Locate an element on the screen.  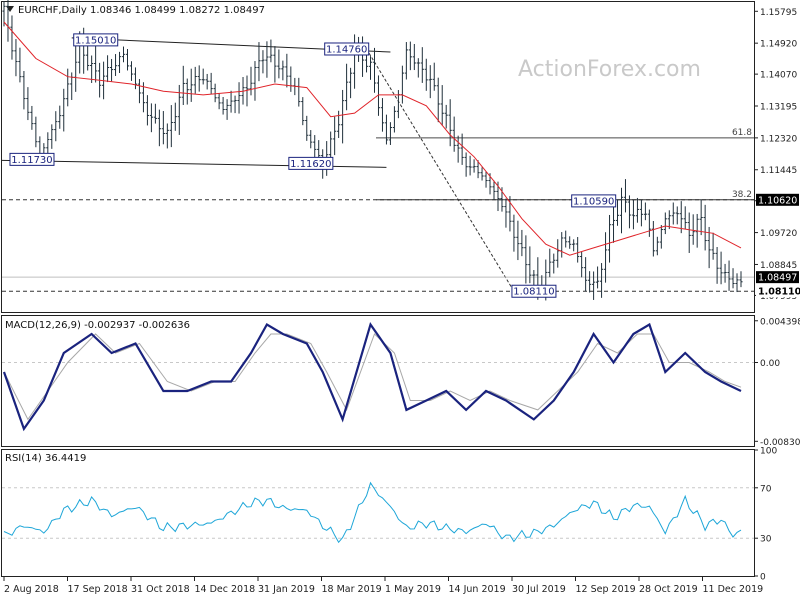
price-annotation: 1.10590 is located at coordinates (594, 201).